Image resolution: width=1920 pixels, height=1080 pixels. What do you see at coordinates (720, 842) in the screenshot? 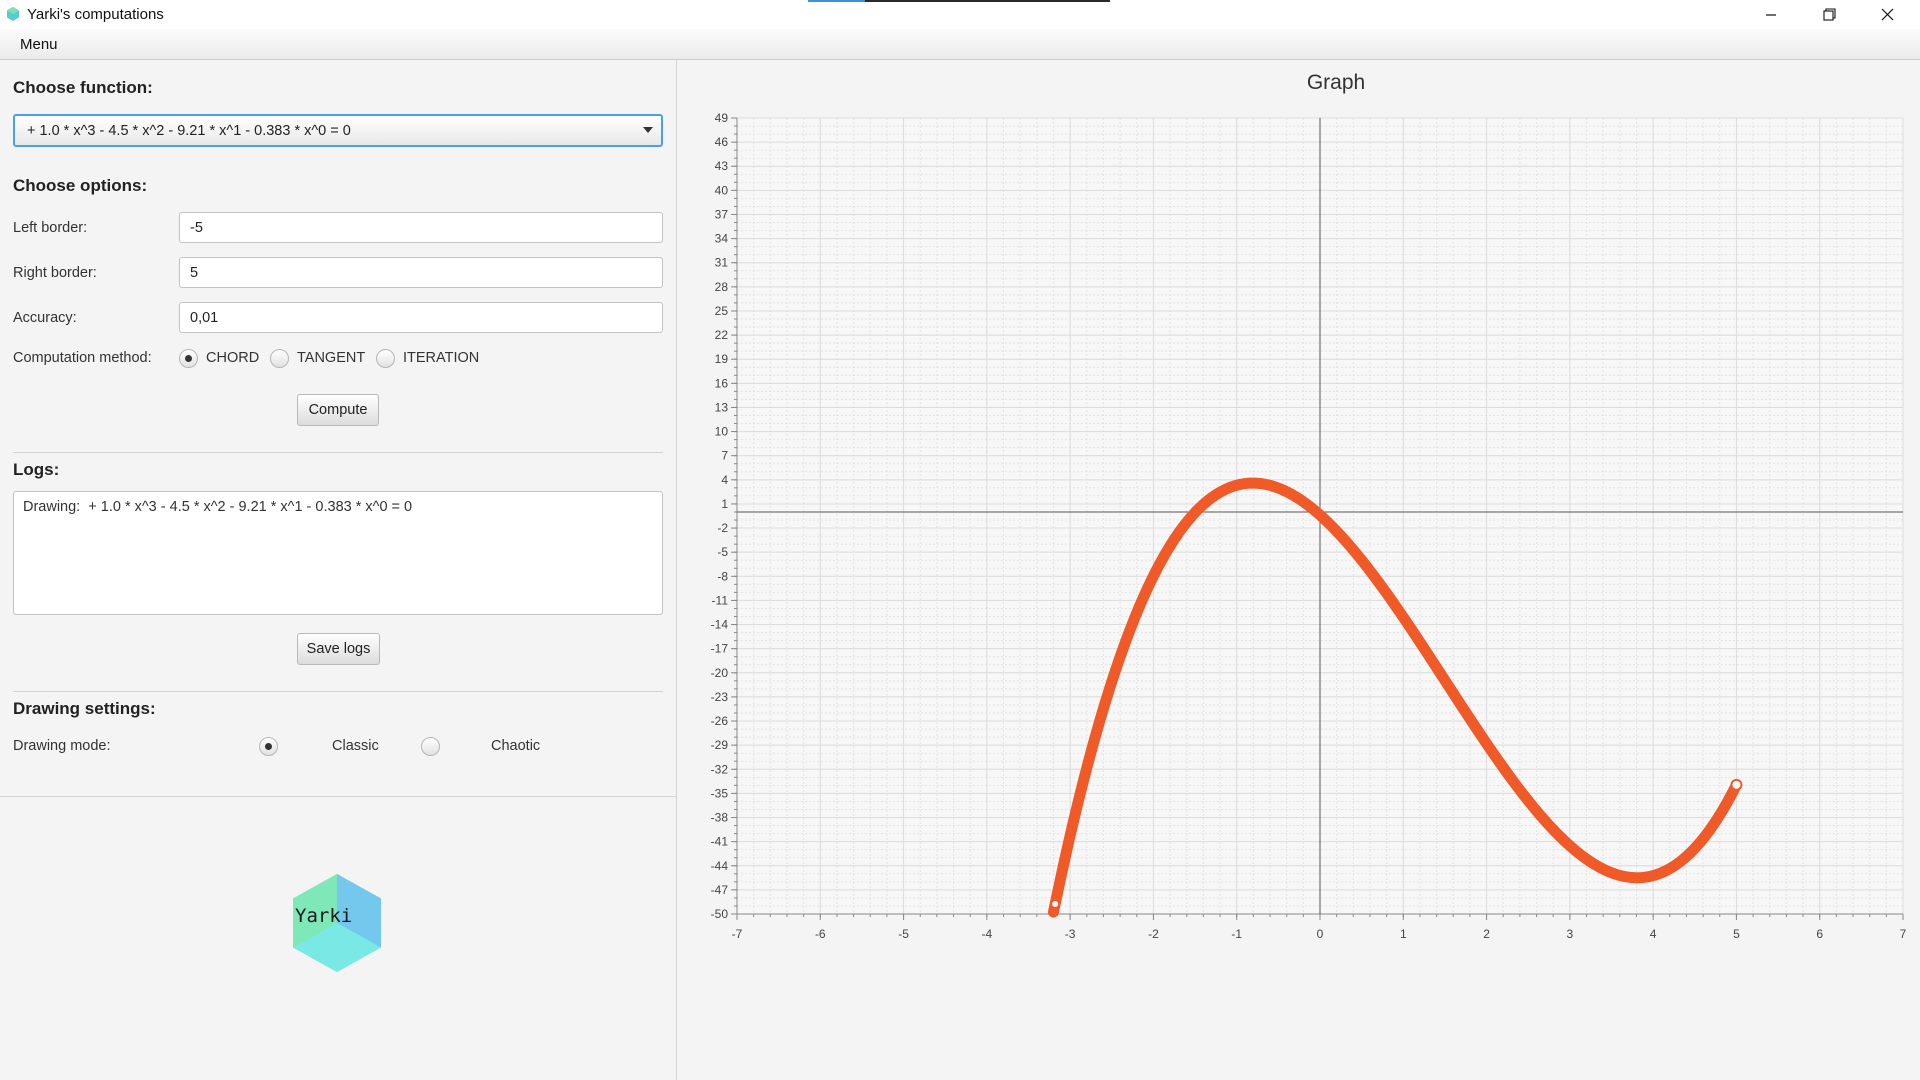
I see `y-tick-label: -41` at bounding box center [720, 842].